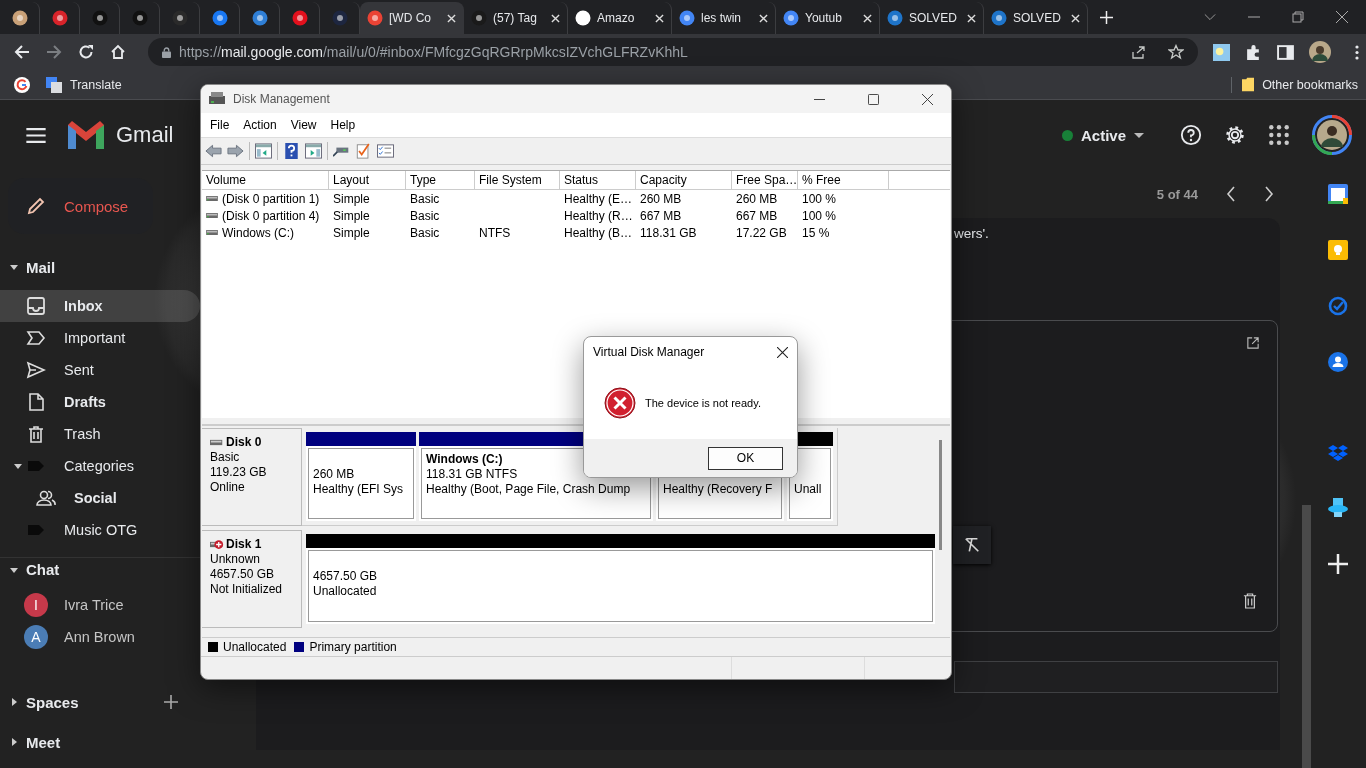 The height and width of the screenshot is (768, 1366). What do you see at coordinates (255, 647) in the screenshot?
I see `legend-label: Unallocated` at bounding box center [255, 647].